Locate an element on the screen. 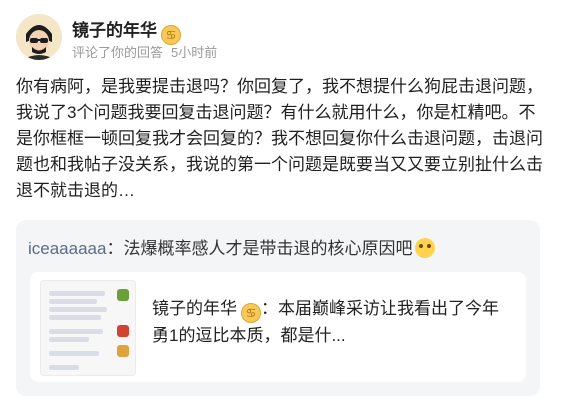 The width and height of the screenshot is (562, 402). avatar-illustration-icon is located at coordinates (39, 37).